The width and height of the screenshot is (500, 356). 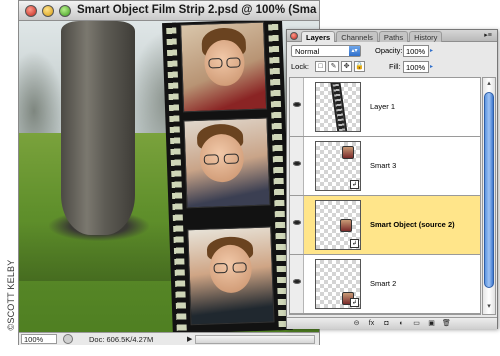 I want to click on new-group-icon: ▭, so click(x=416, y=323).